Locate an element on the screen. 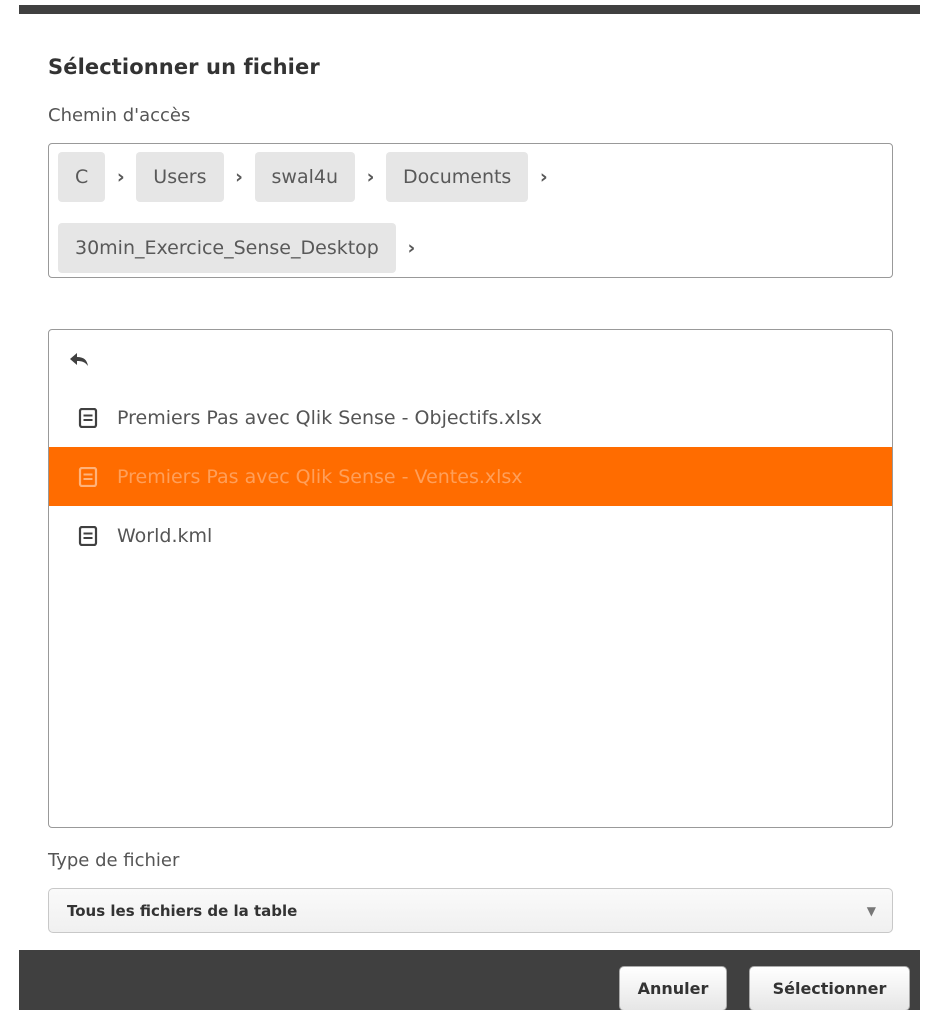 The width and height of the screenshot is (928, 1010). breadcrumb-item-folder: 30min_Exercice_Sense_Desktop is located at coordinates (227, 248).